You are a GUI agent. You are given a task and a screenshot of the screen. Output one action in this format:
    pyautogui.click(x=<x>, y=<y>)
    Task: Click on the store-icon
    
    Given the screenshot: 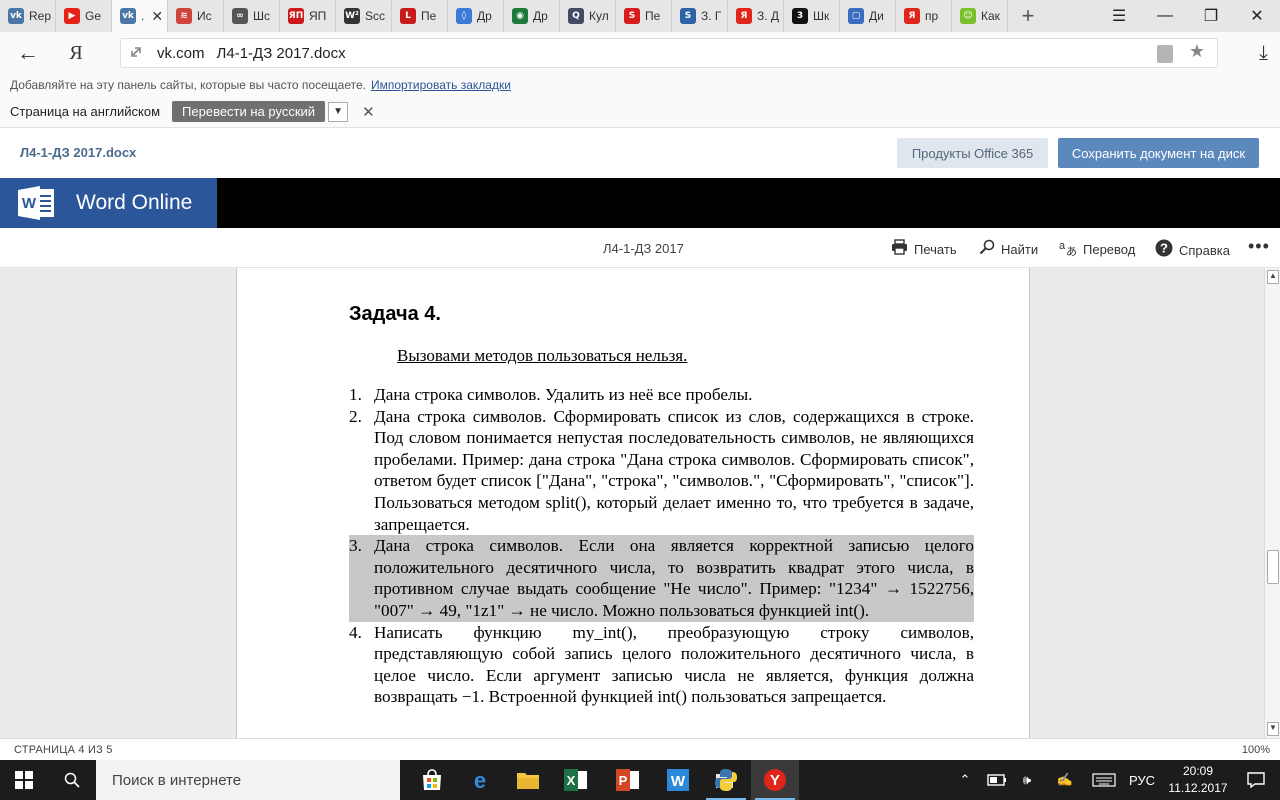 What is the action you would take?
    pyautogui.click(x=432, y=780)
    